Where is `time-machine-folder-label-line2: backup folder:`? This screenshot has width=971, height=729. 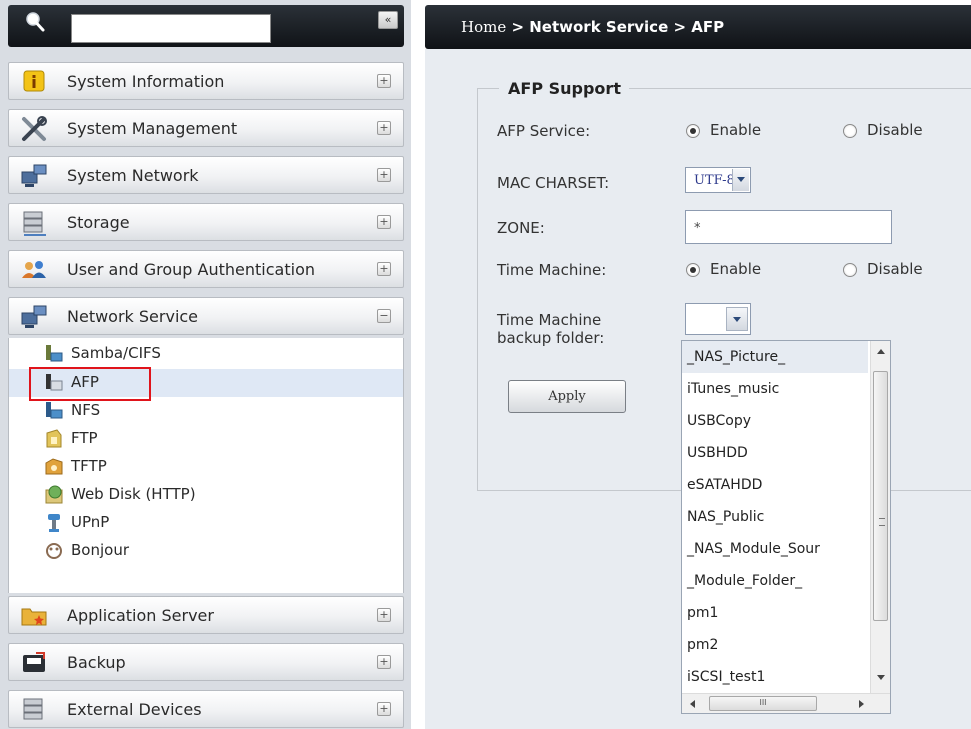
time-machine-folder-label-line2: backup folder: is located at coordinates (551, 338).